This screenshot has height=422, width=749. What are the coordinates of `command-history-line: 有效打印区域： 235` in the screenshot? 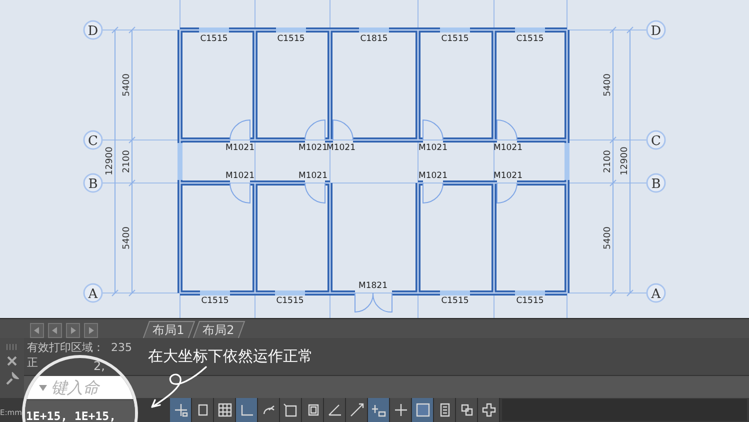 It's located at (79, 347).